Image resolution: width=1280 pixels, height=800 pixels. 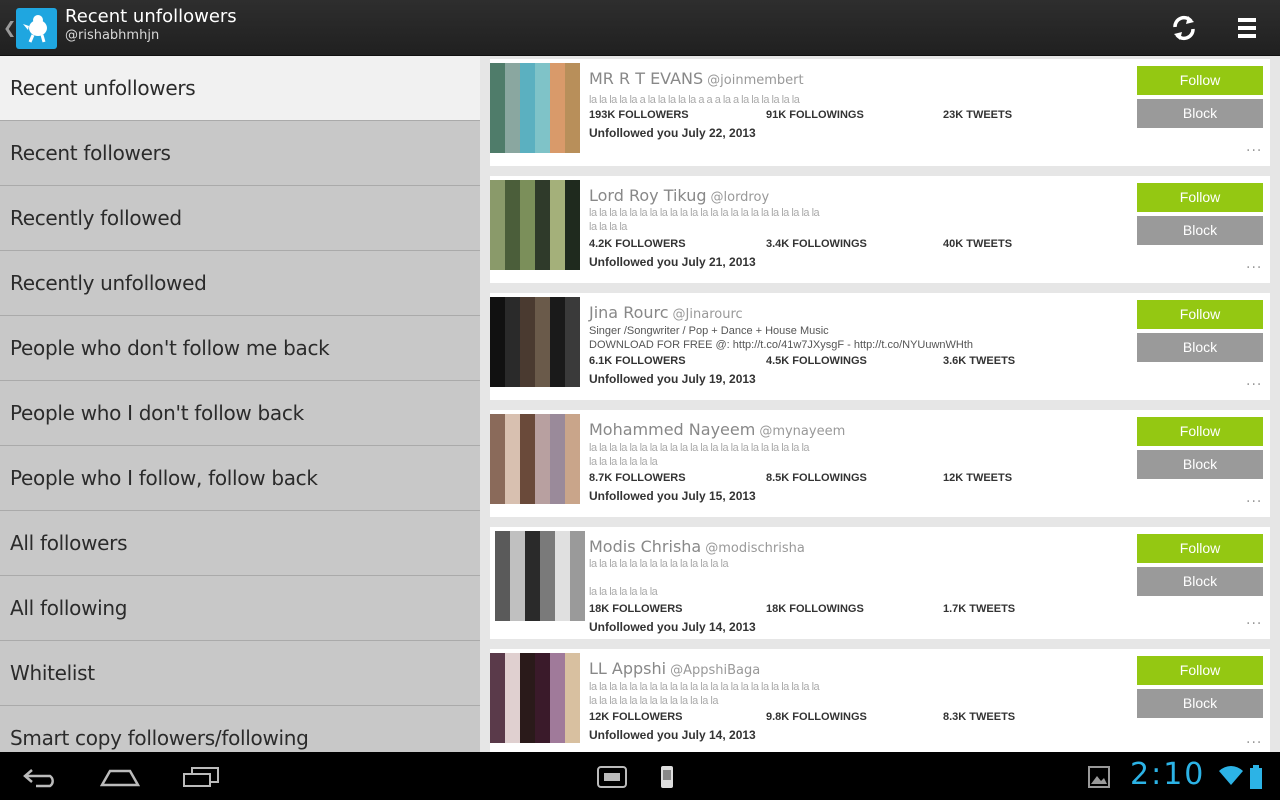 What do you see at coordinates (1248, 28) in the screenshot?
I see `menu-icon` at bounding box center [1248, 28].